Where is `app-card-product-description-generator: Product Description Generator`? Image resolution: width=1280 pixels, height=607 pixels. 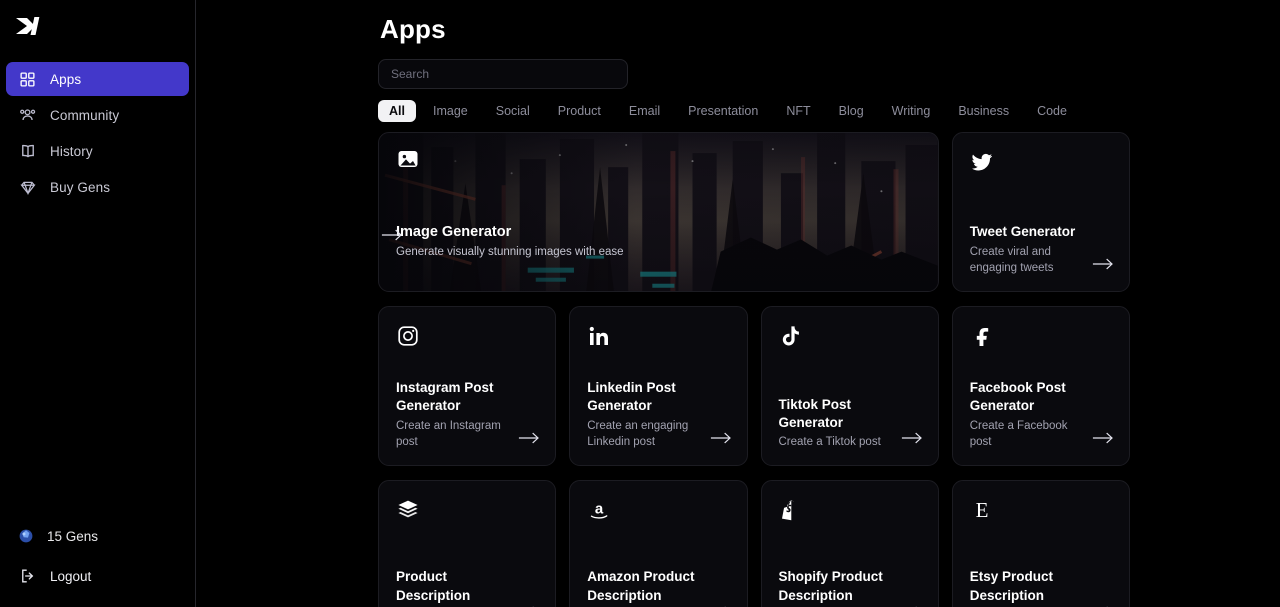
app-card-product-description-generator: Product Description Generator is located at coordinates (467, 543).